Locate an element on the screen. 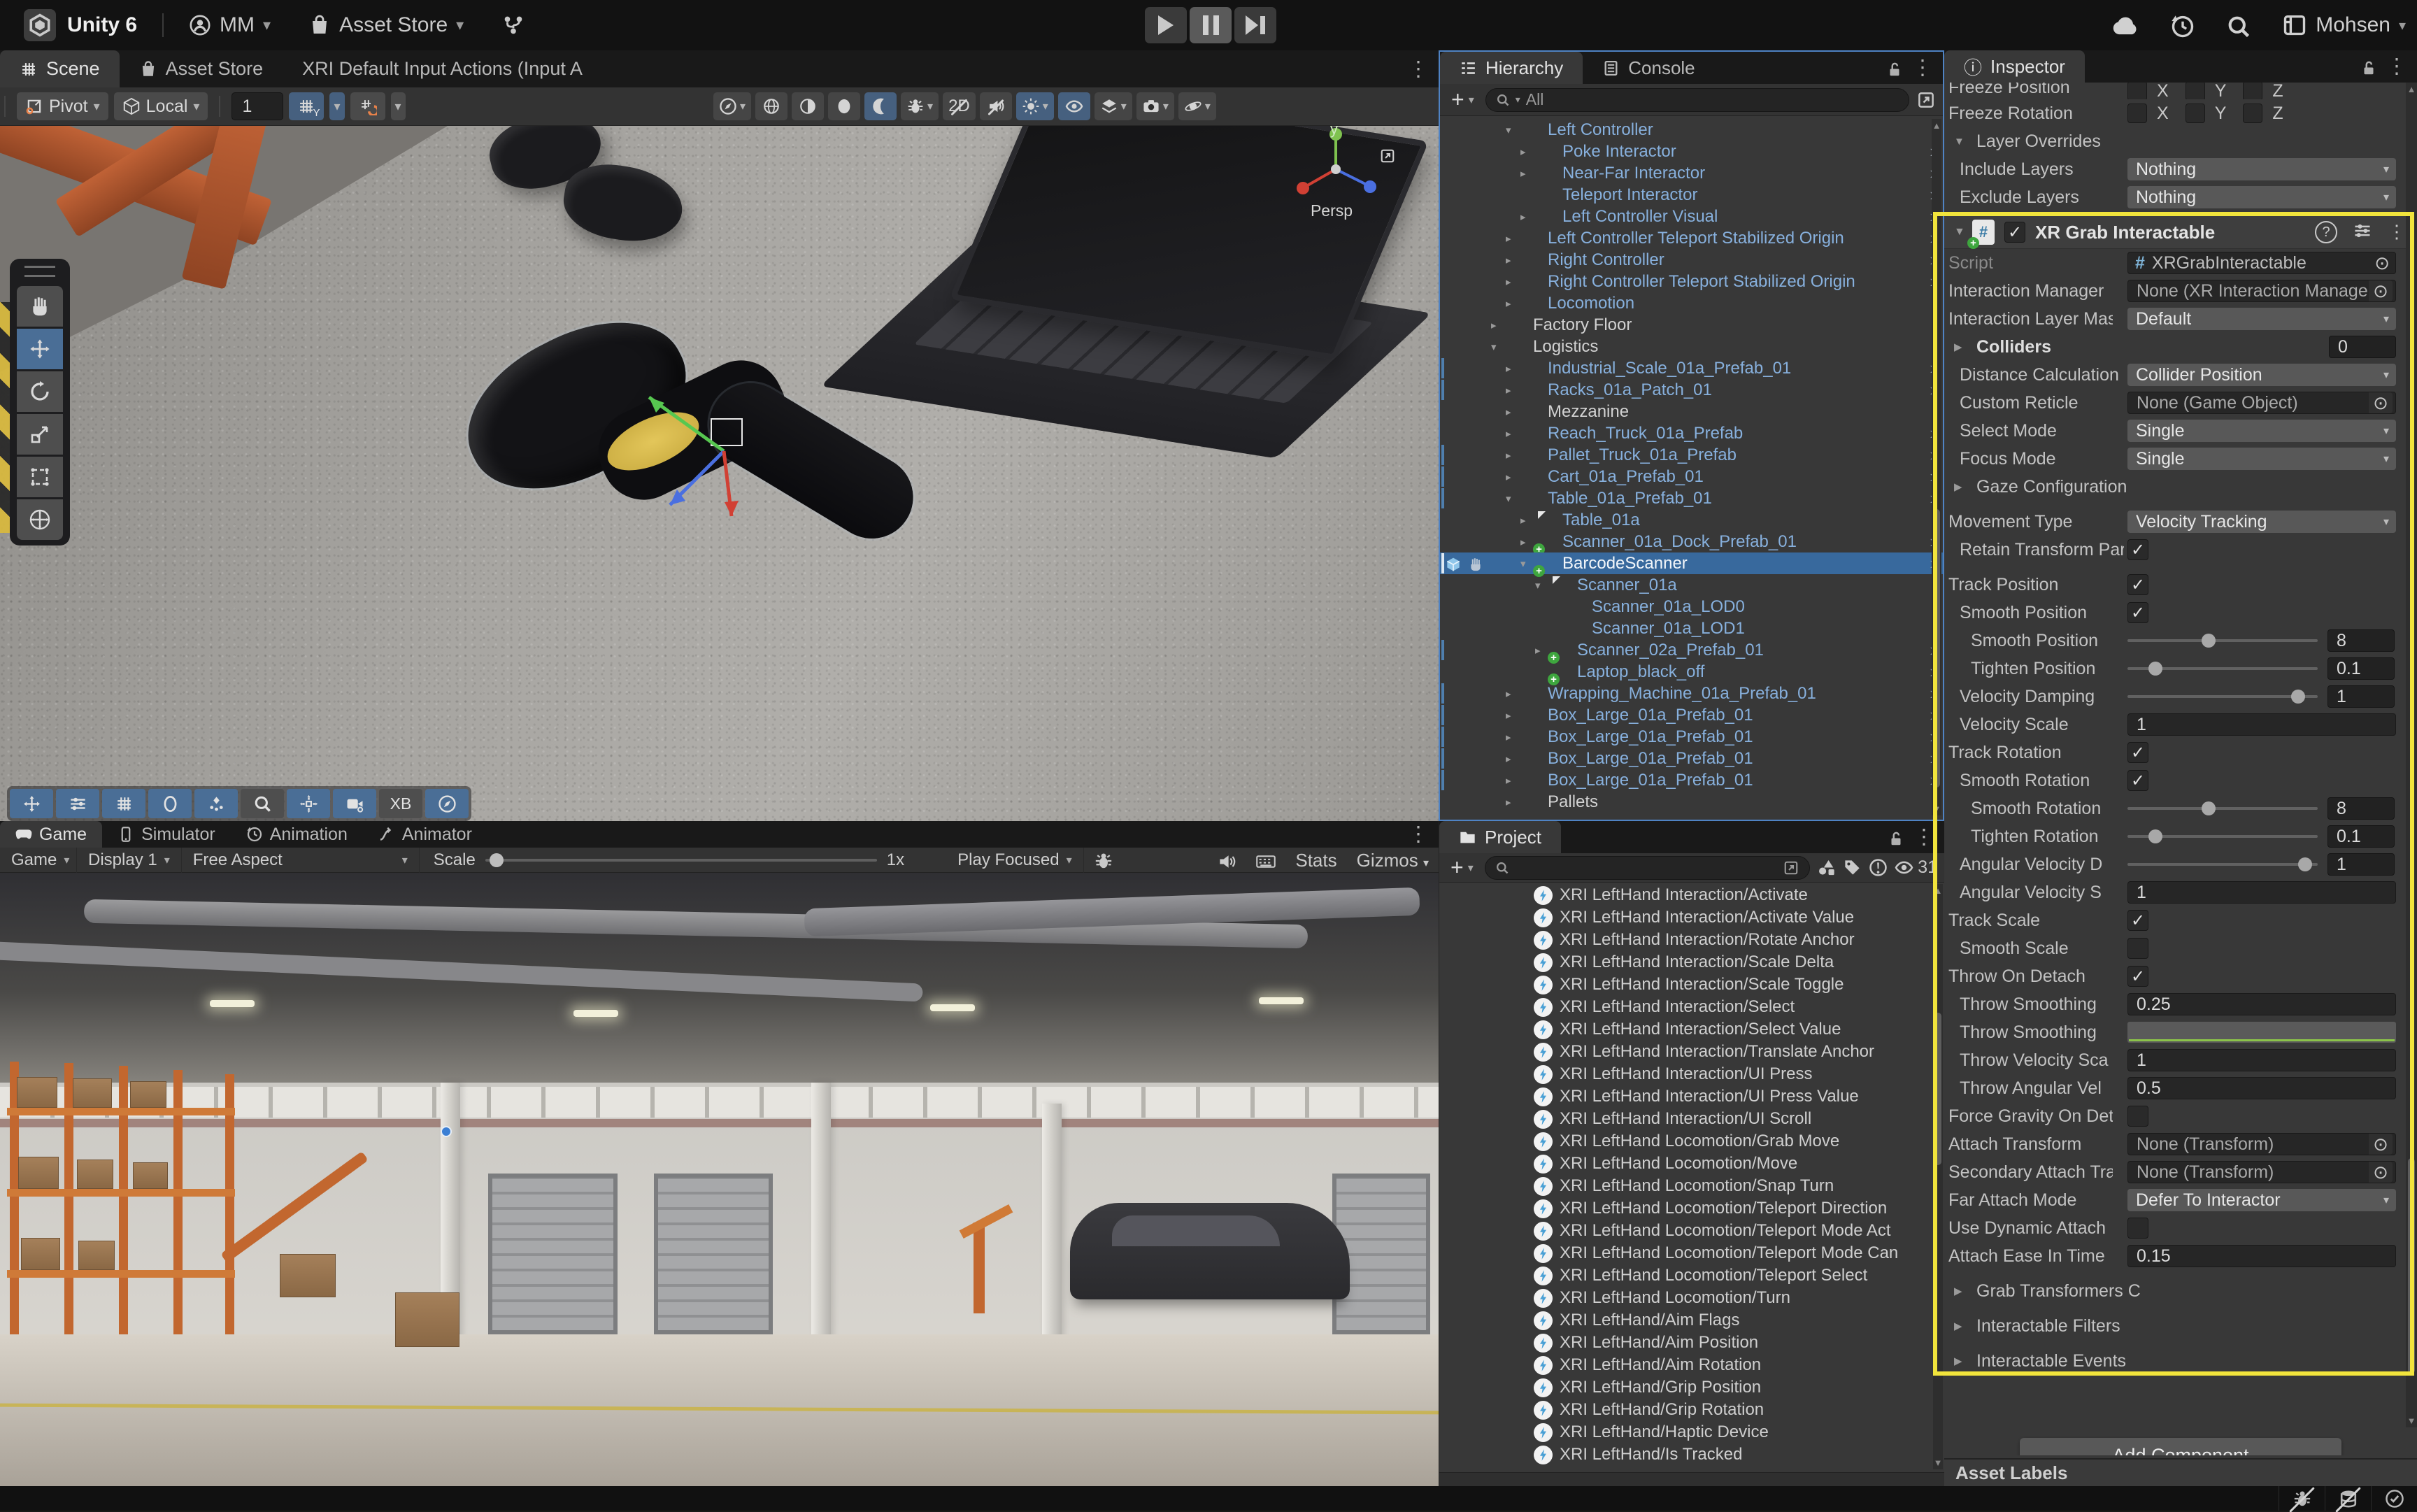 This screenshot has height=1512, width=2417. search-icon is located at coordinates (2238, 25).